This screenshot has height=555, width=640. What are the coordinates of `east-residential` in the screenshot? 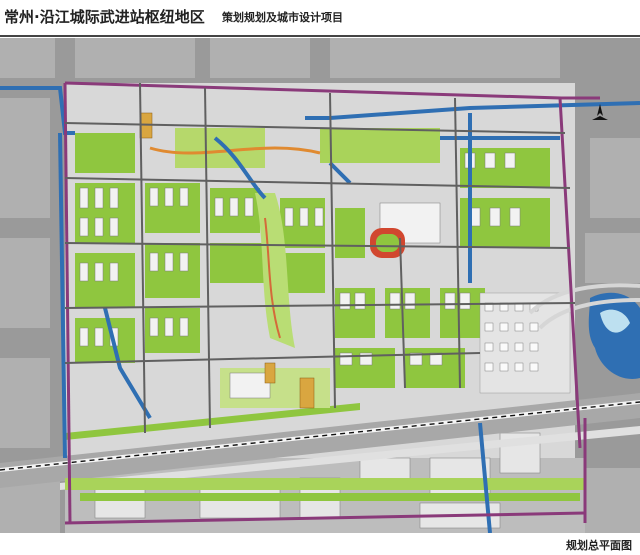 It's located at (525, 343).